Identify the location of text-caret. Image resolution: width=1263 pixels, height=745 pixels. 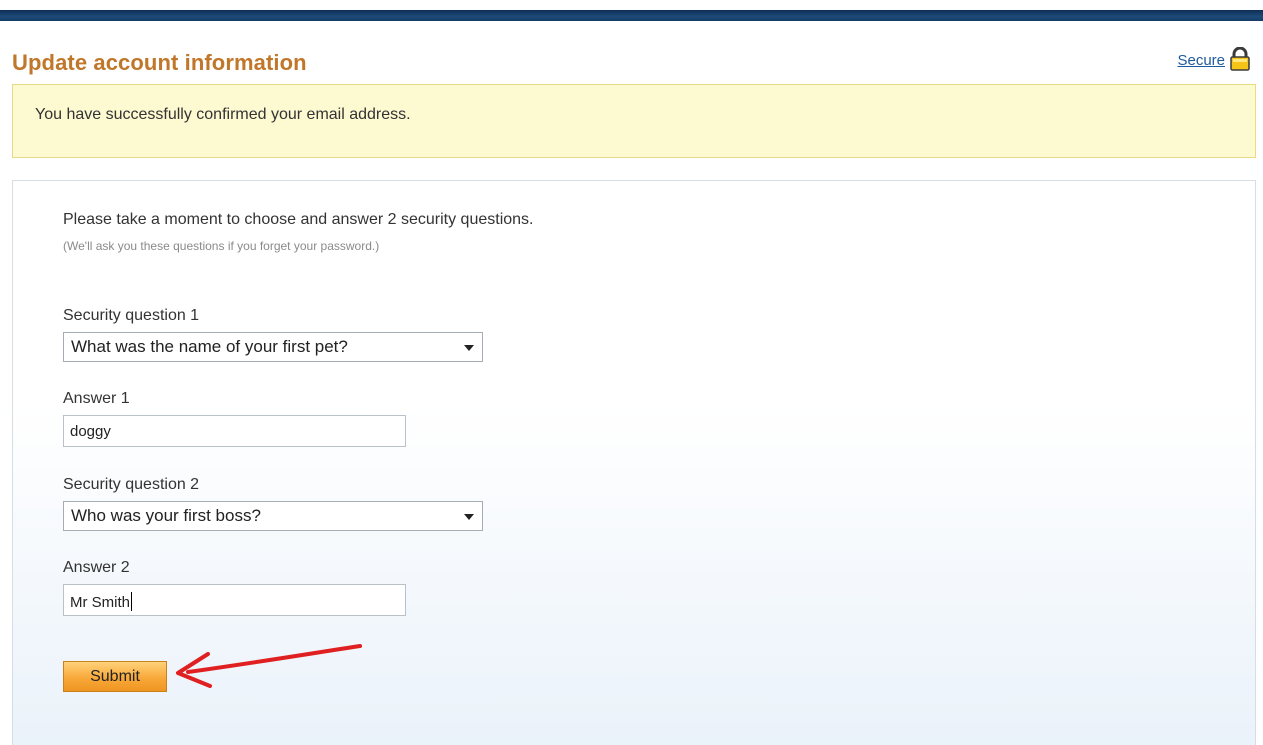
(131, 601).